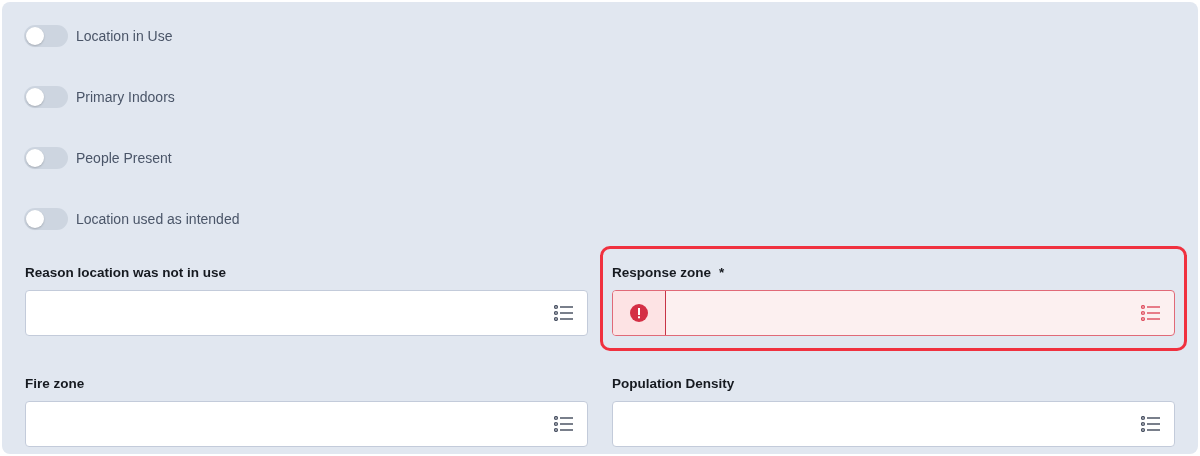 This screenshot has width=1200, height=456. Describe the element at coordinates (126, 272) in the screenshot. I see `field-label: Reason location was not in use` at that location.